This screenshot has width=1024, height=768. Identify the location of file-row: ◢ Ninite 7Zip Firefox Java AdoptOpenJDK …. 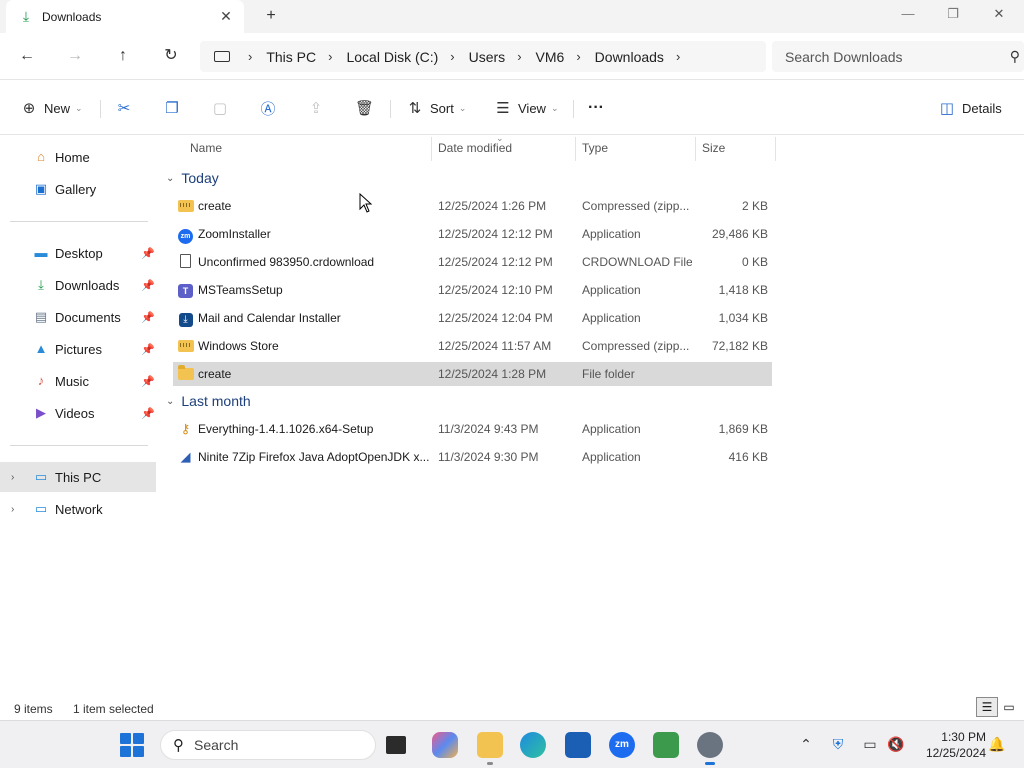
(472, 457).